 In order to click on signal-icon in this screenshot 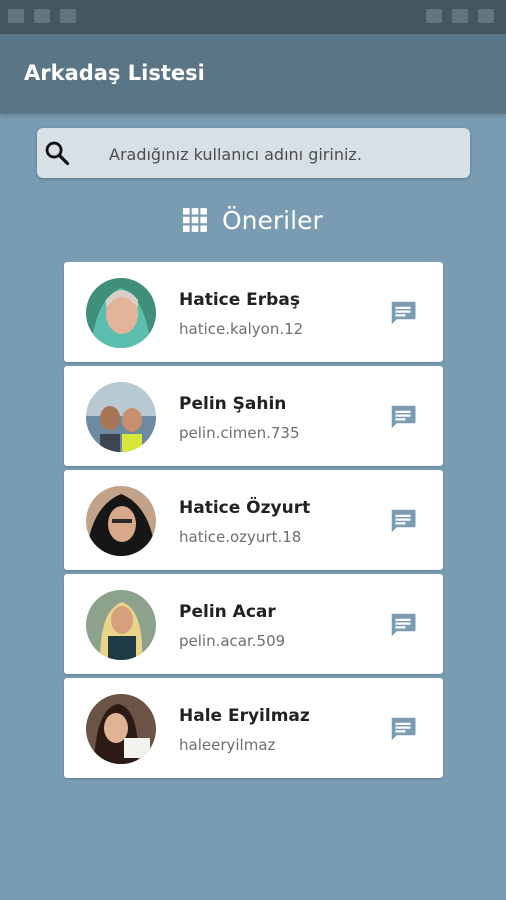, I will do `click(460, 16)`.